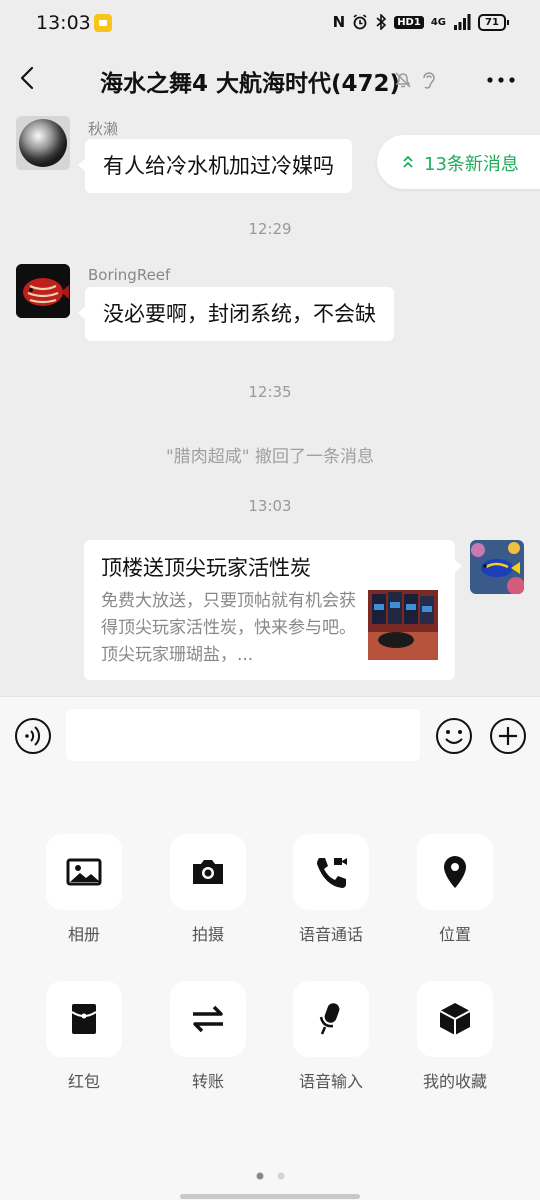  I want to click on panel-item-album: 相册, so click(84, 889).